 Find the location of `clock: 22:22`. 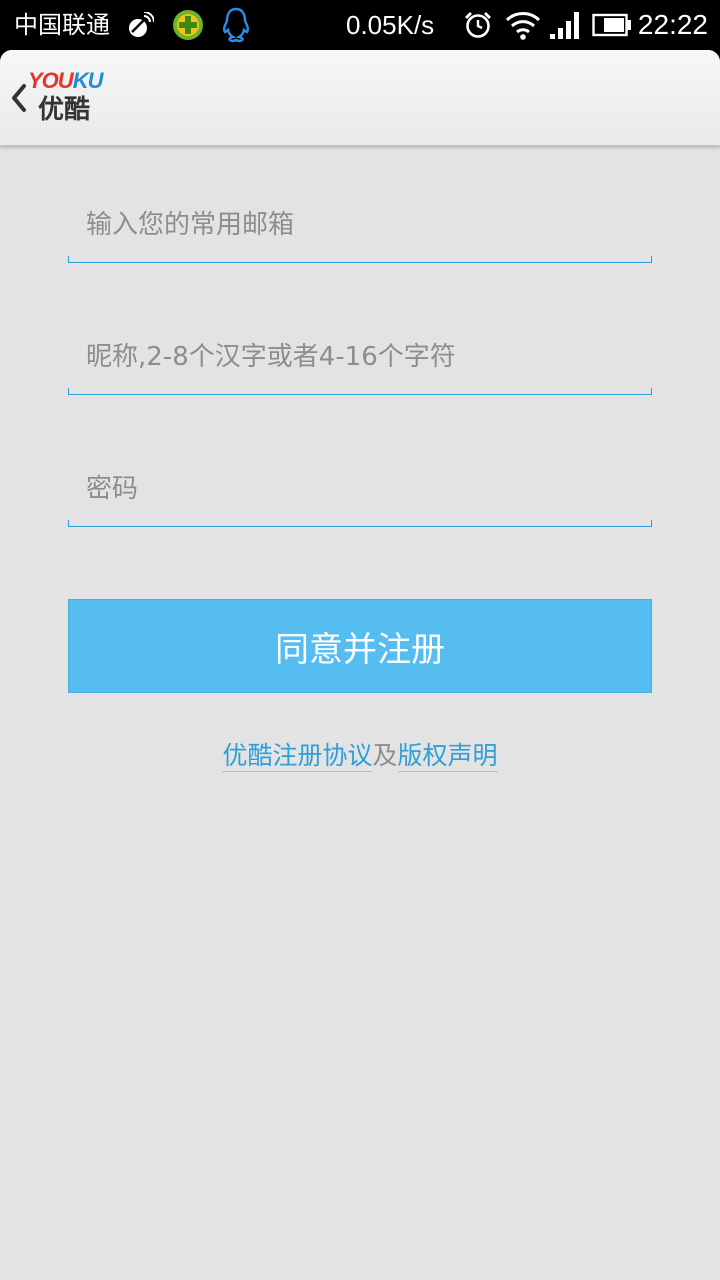

clock: 22:22 is located at coordinates (672, 24).